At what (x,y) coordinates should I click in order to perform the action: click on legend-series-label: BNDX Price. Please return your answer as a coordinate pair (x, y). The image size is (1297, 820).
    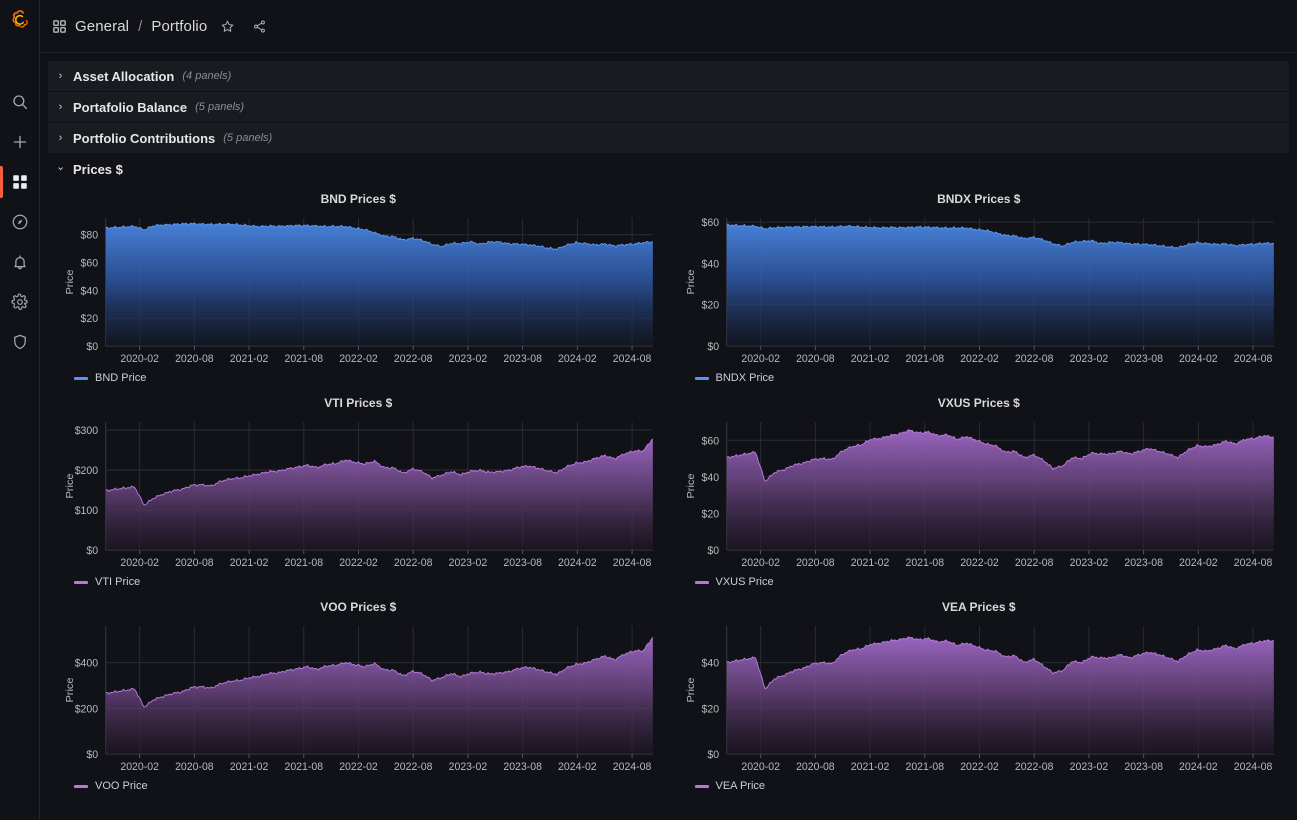
    Looking at the image, I should click on (745, 378).